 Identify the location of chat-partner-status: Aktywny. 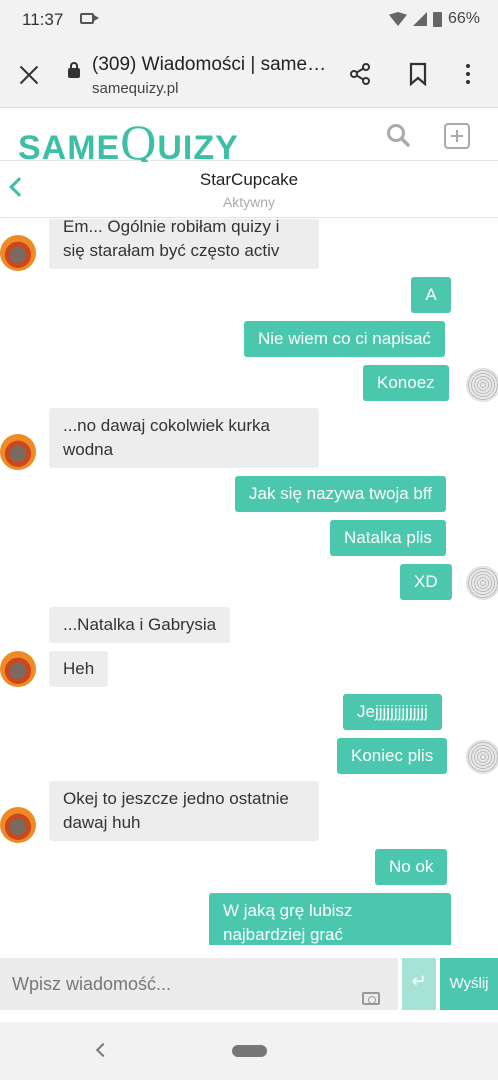
(249, 202).